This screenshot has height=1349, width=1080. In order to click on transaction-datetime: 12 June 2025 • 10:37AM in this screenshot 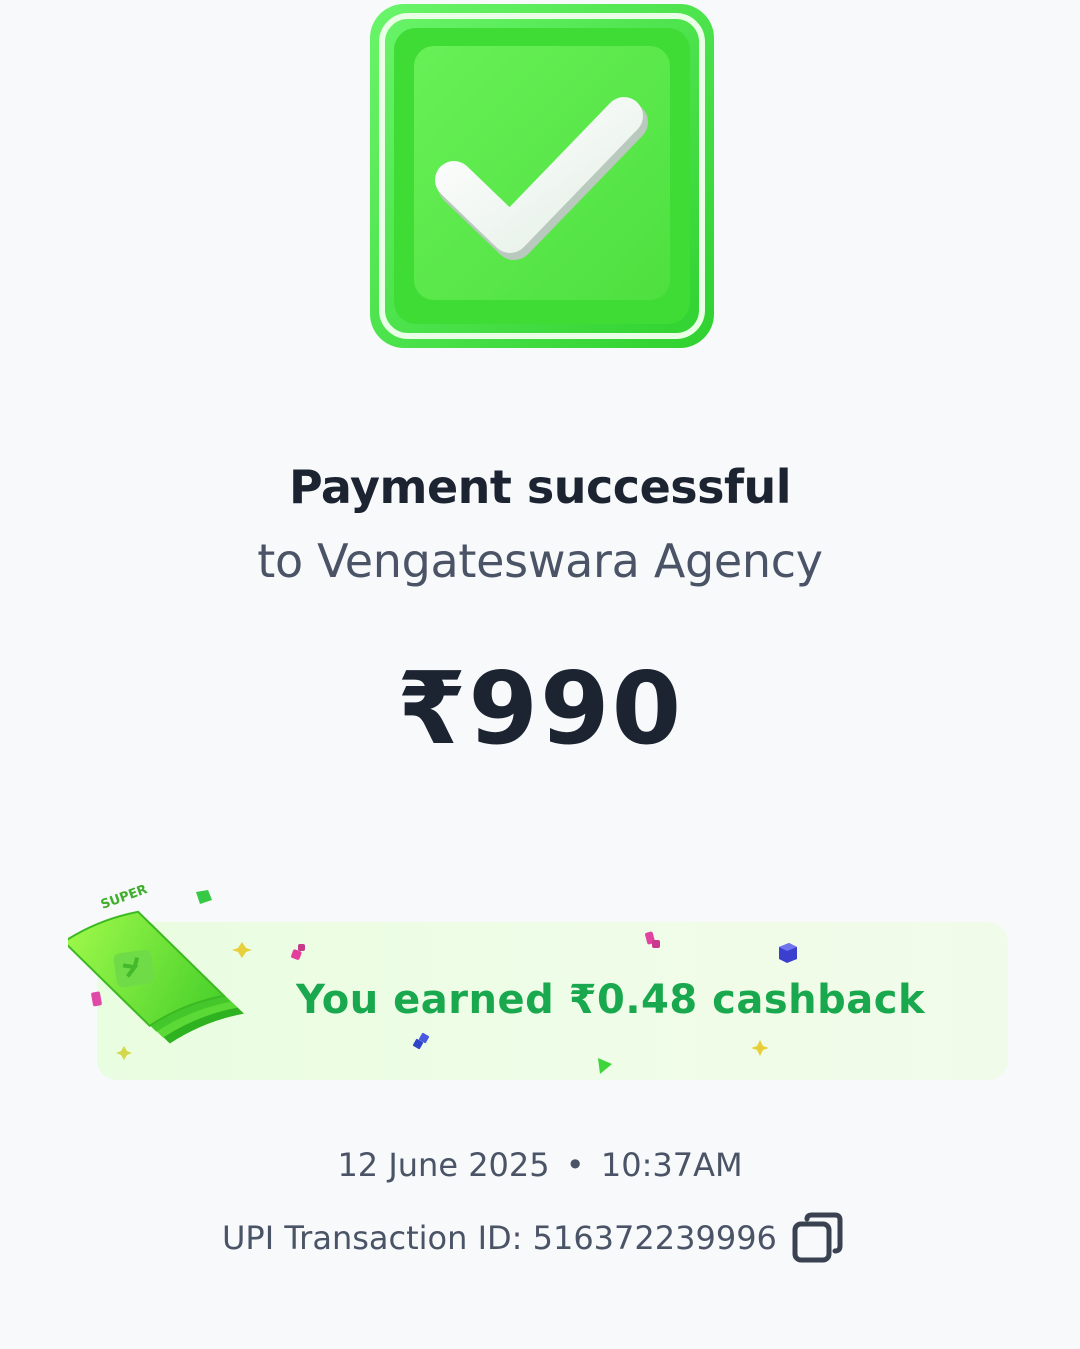, I will do `click(540, 1165)`.